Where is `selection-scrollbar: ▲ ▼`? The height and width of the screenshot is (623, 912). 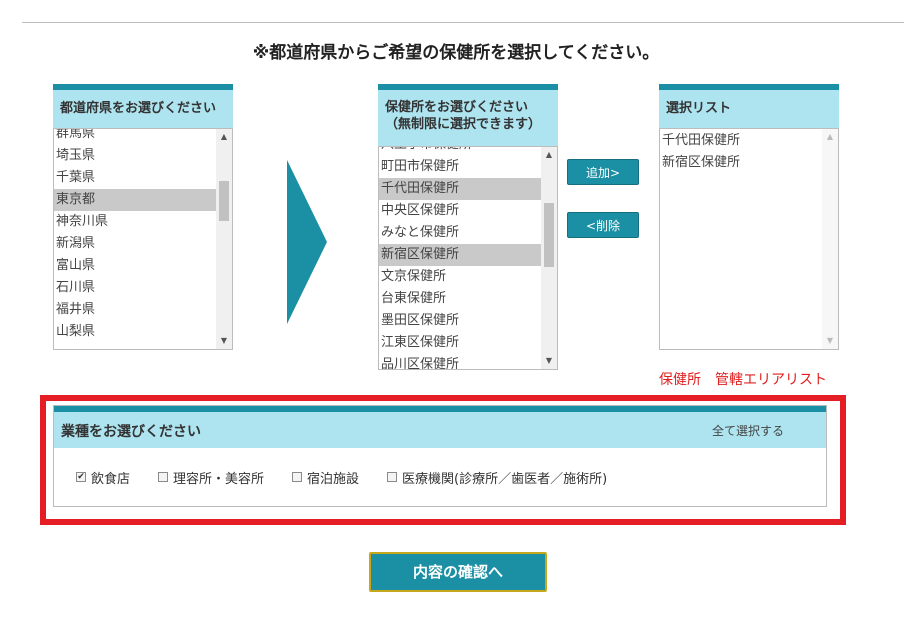
selection-scrollbar: ▲ ▼ is located at coordinates (830, 239).